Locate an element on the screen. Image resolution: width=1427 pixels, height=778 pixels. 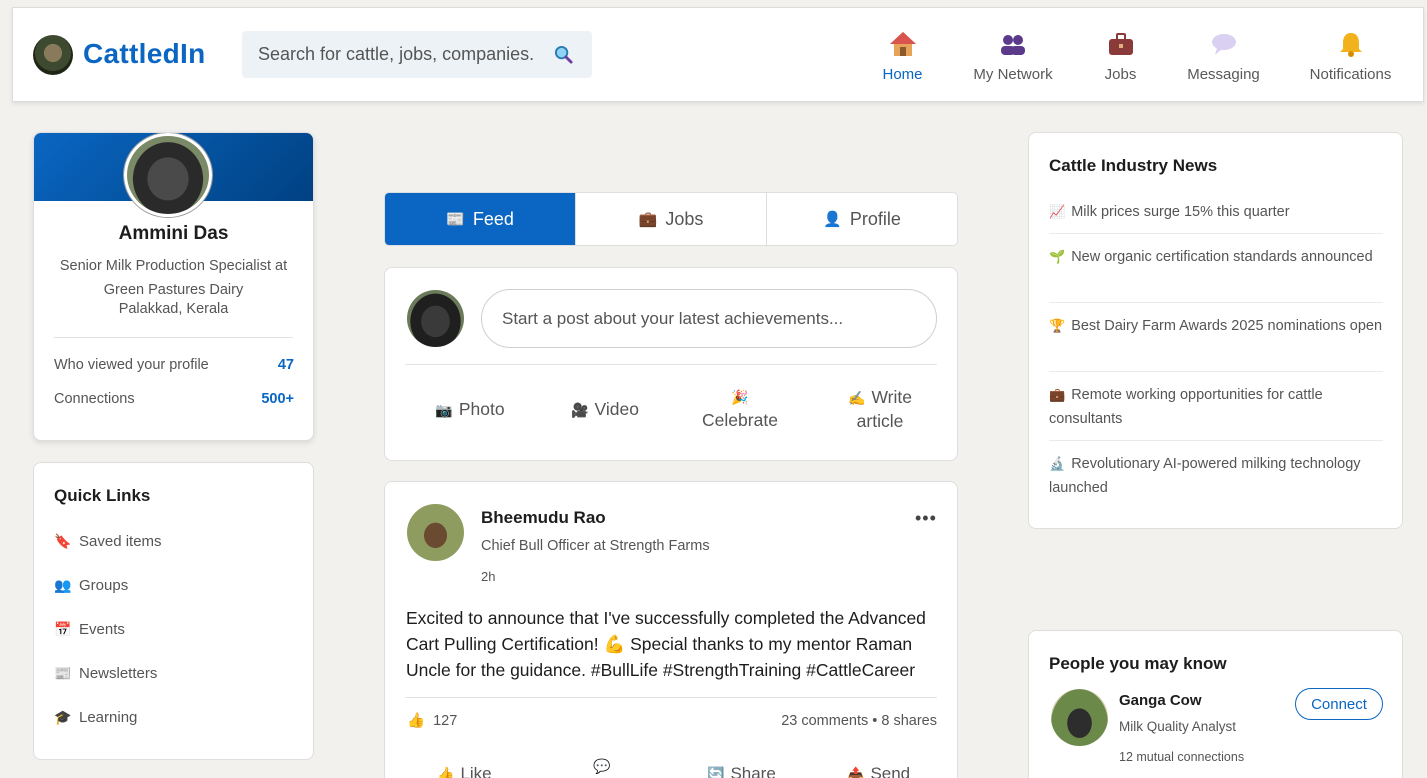
nav-notifications: Notifications is located at coordinates (1350, 56).